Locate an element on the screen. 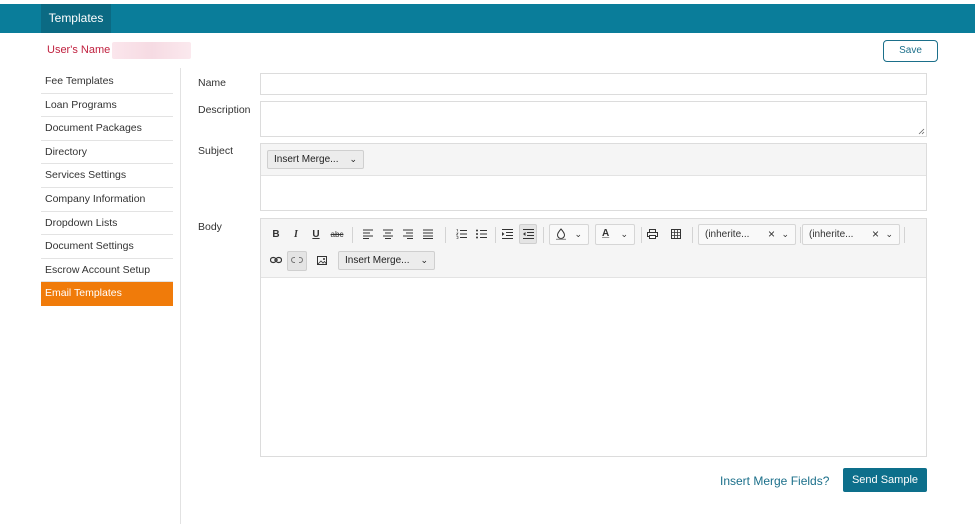  body-insert-merge-dropdown: Insert Merge... ⌄ is located at coordinates (386, 260).